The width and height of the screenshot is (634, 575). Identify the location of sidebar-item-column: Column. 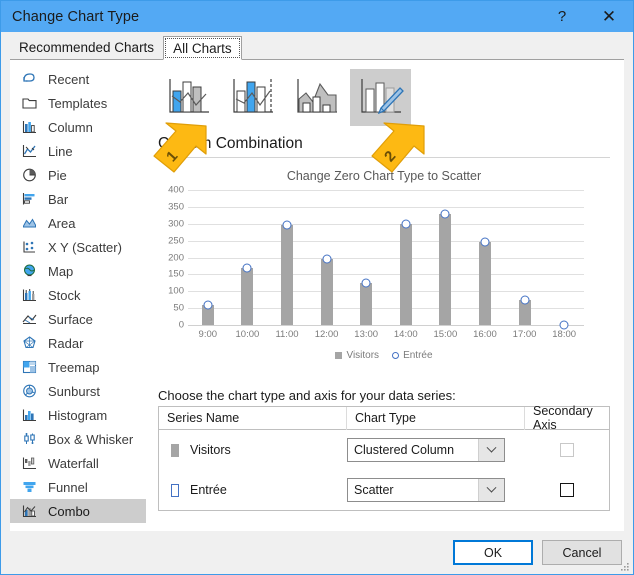
(78, 127).